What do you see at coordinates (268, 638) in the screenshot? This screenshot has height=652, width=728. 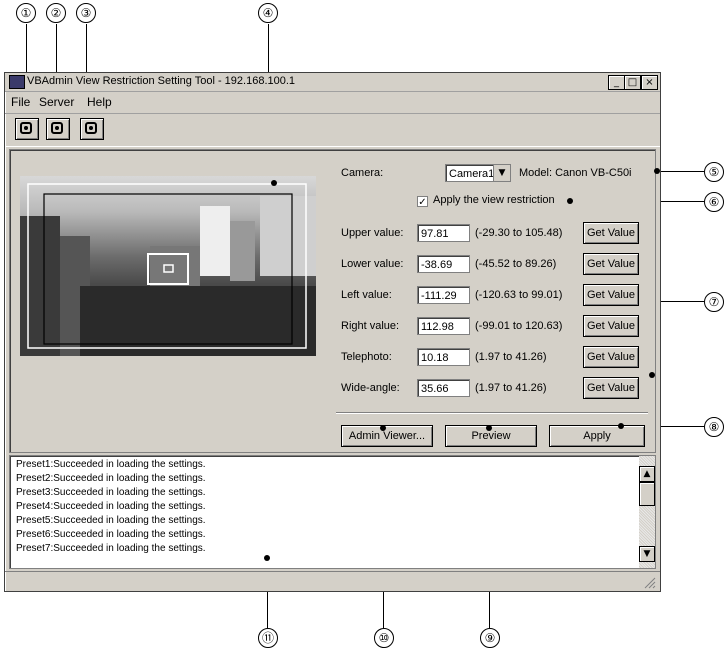 I see `callout-11: ⑪` at bounding box center [268, 638].